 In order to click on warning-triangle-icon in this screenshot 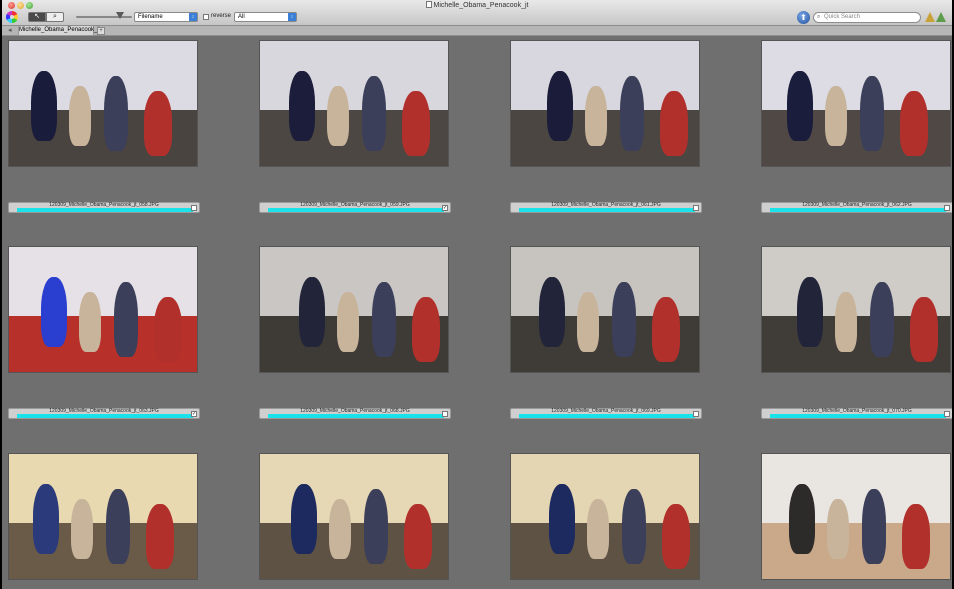, I will do `click(930, 17)`.